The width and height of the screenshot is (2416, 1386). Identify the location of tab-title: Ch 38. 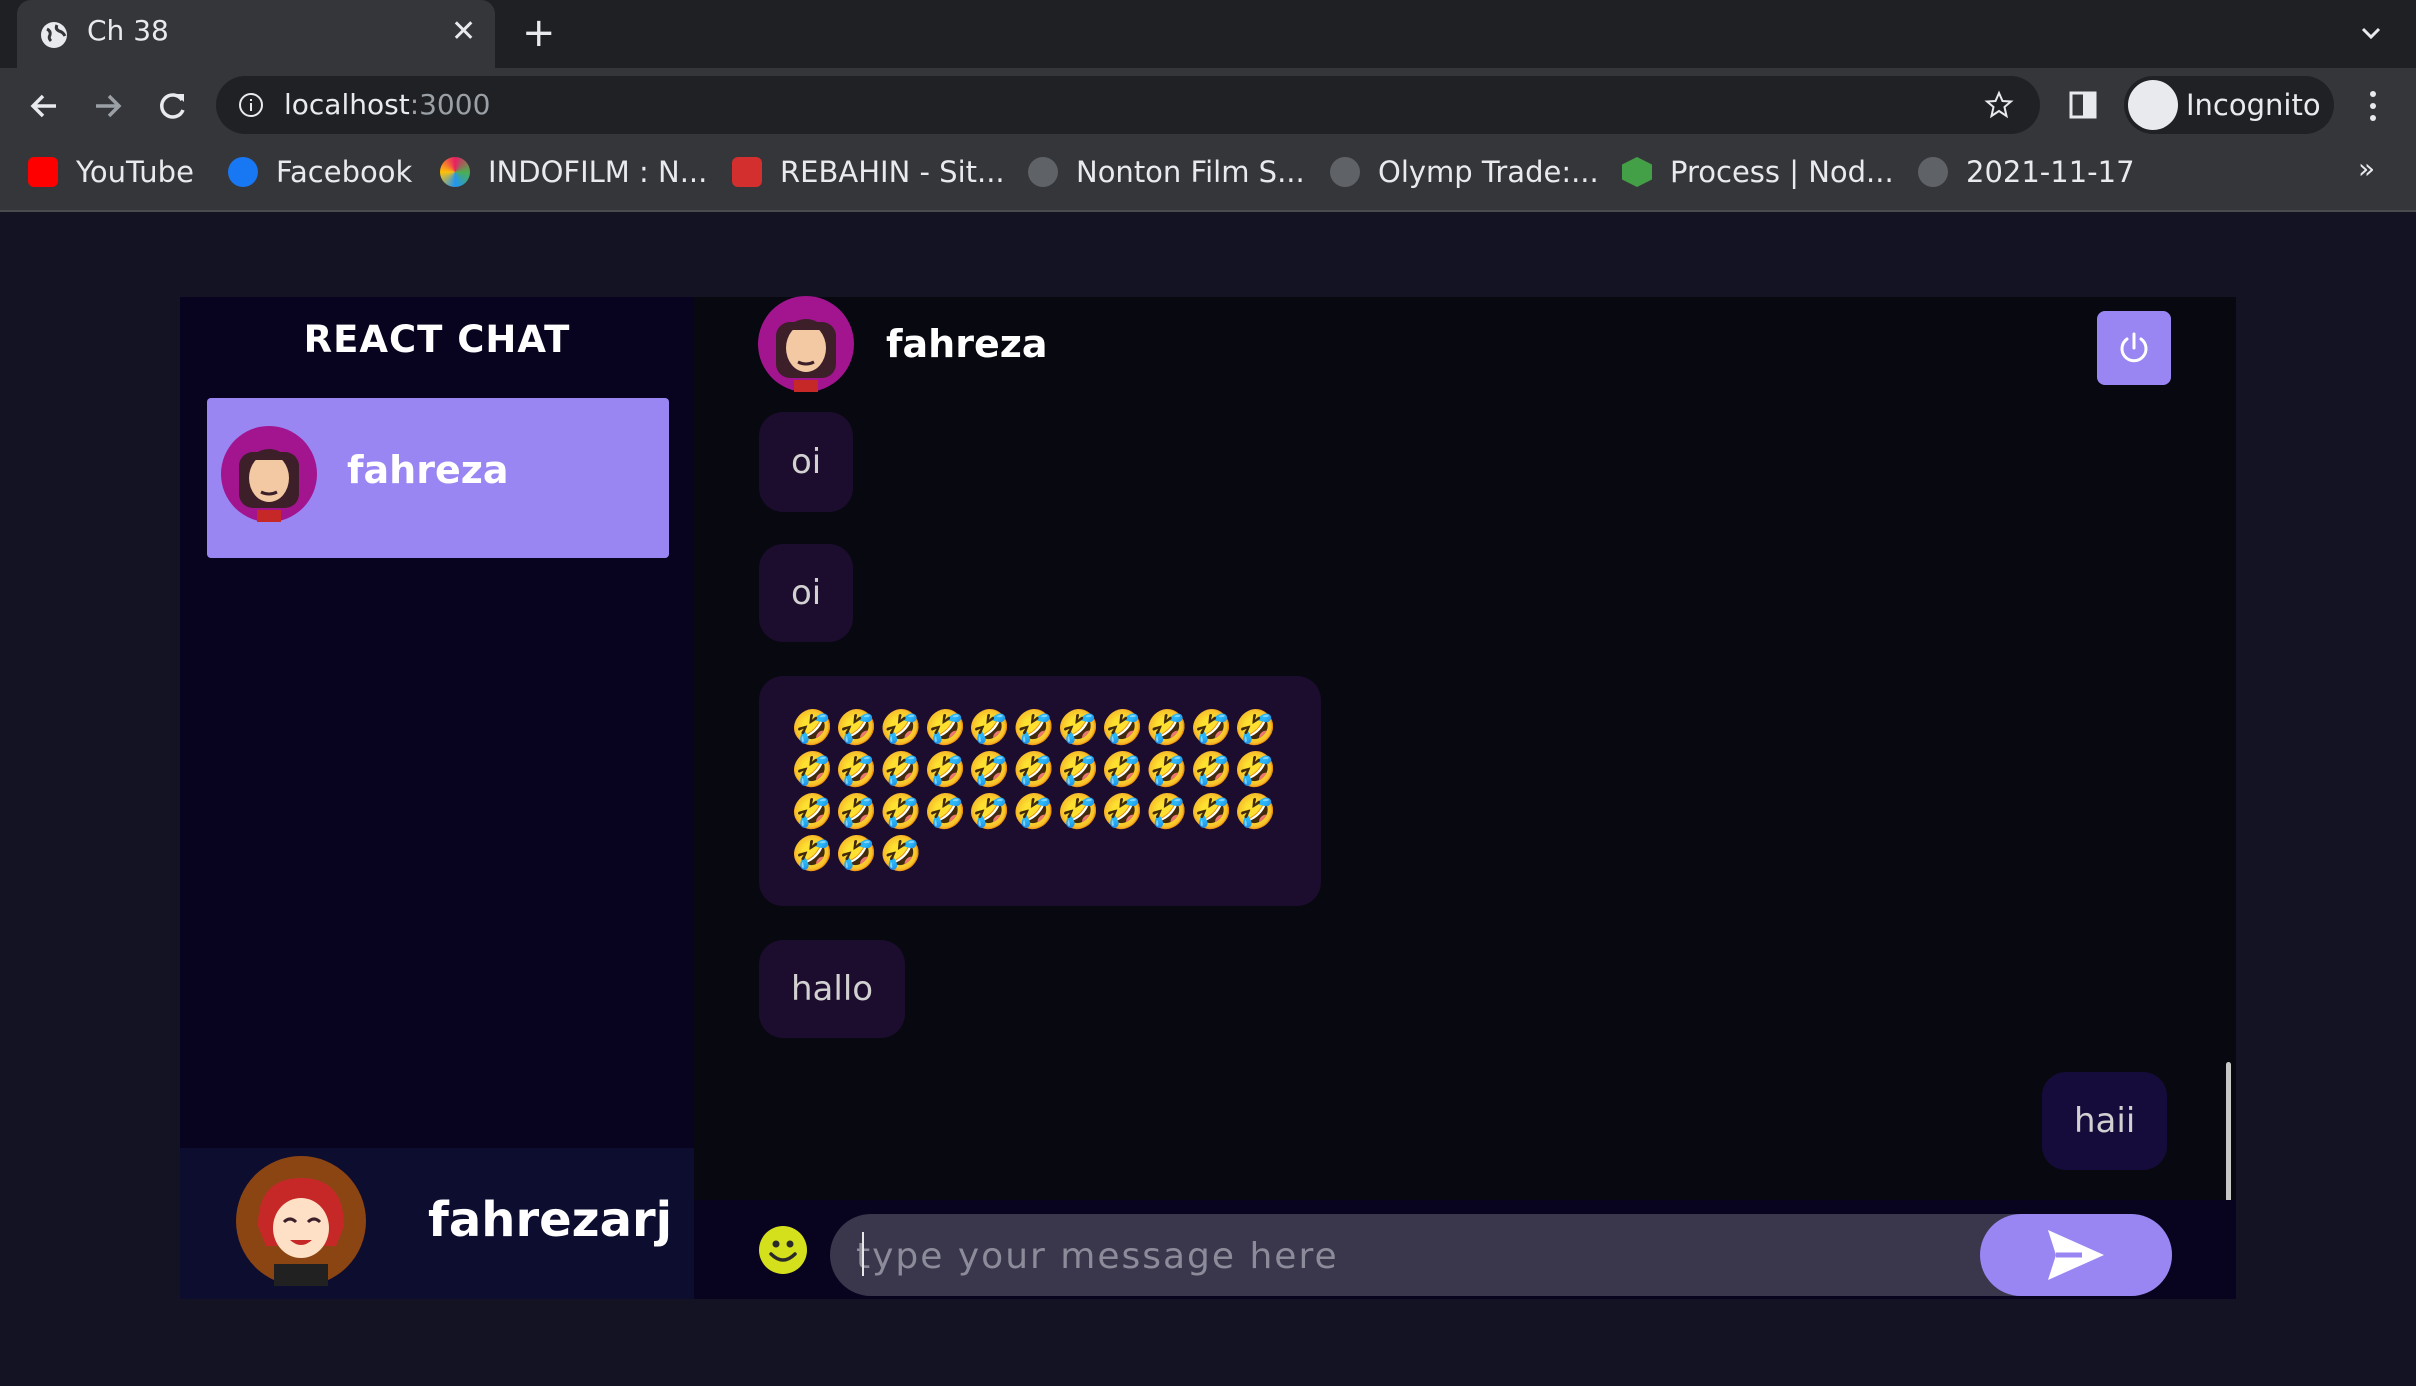
(128, 30).